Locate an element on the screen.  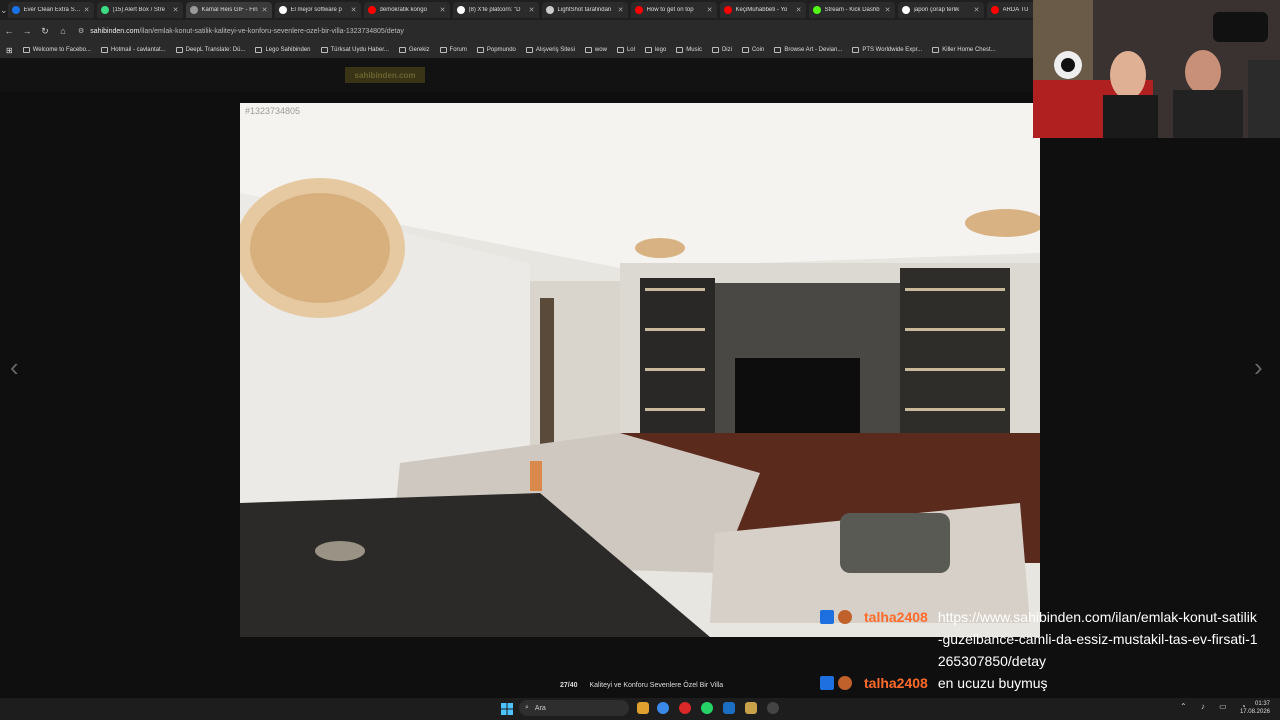
next-photo-button: › is located at coordinates (1258, 367).